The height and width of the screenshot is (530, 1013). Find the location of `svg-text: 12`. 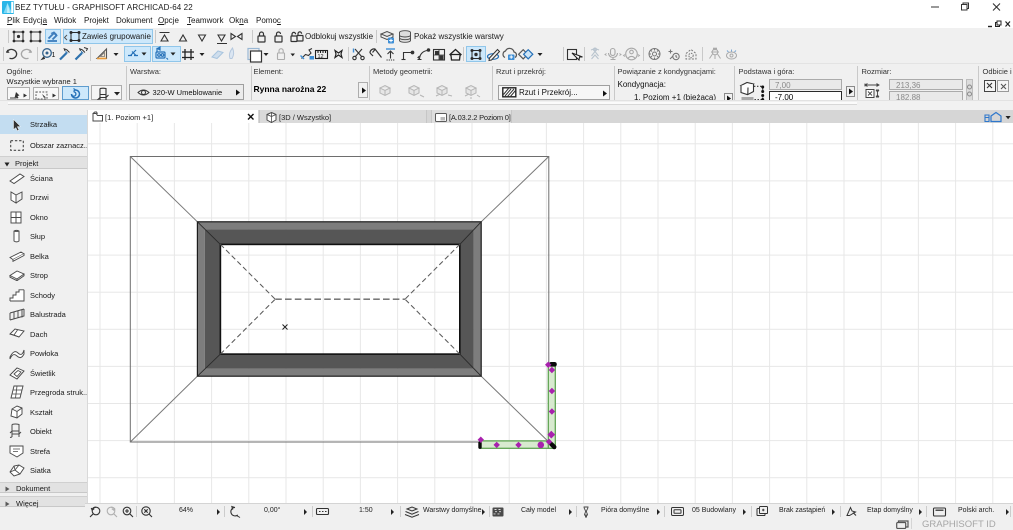

svg-text: 12 is located at coordinates (321, 57).